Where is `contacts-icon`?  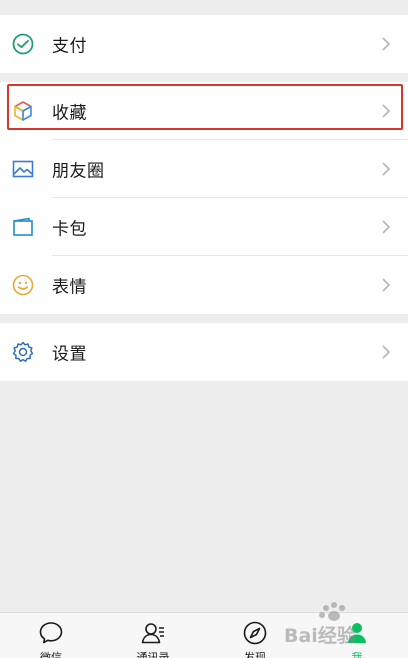
contacts-icon is located at coordinates (152, 633).